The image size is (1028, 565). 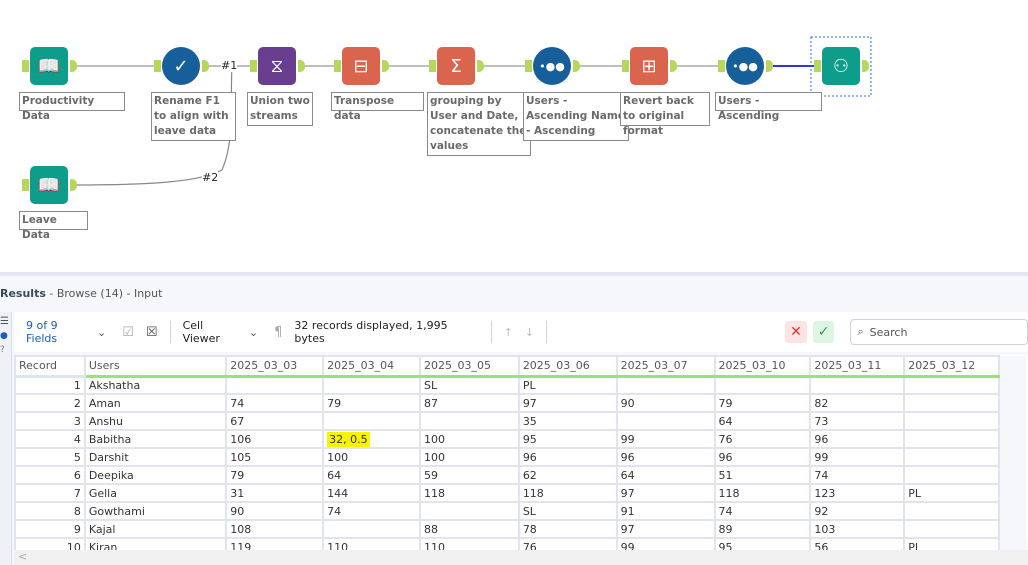 I want to click on table-row: 6 Deepika 79 64 59 62 64 51 74, so click(x=520, y=475).